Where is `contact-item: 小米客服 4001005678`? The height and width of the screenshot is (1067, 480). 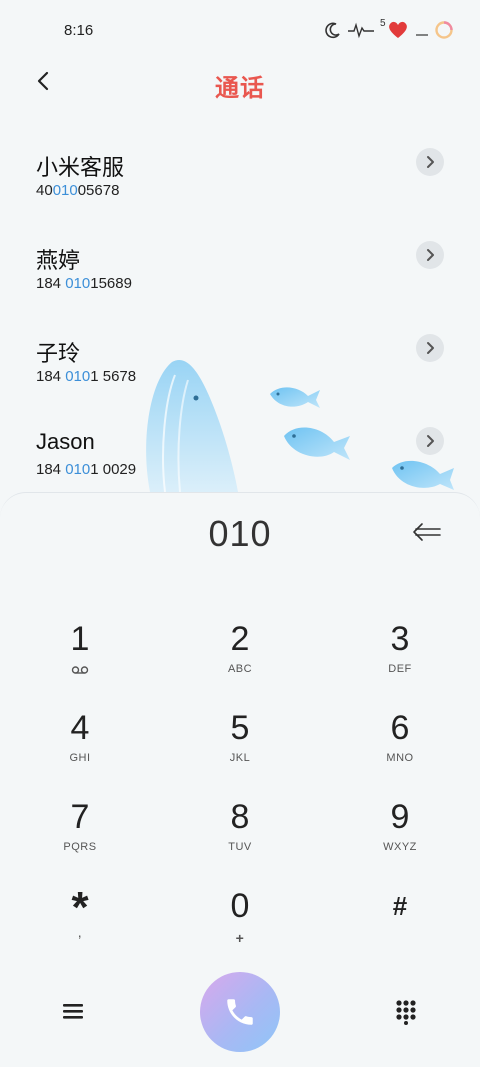 contact-item: 小米客服 4001005678 is located at coordinates (241, 184).